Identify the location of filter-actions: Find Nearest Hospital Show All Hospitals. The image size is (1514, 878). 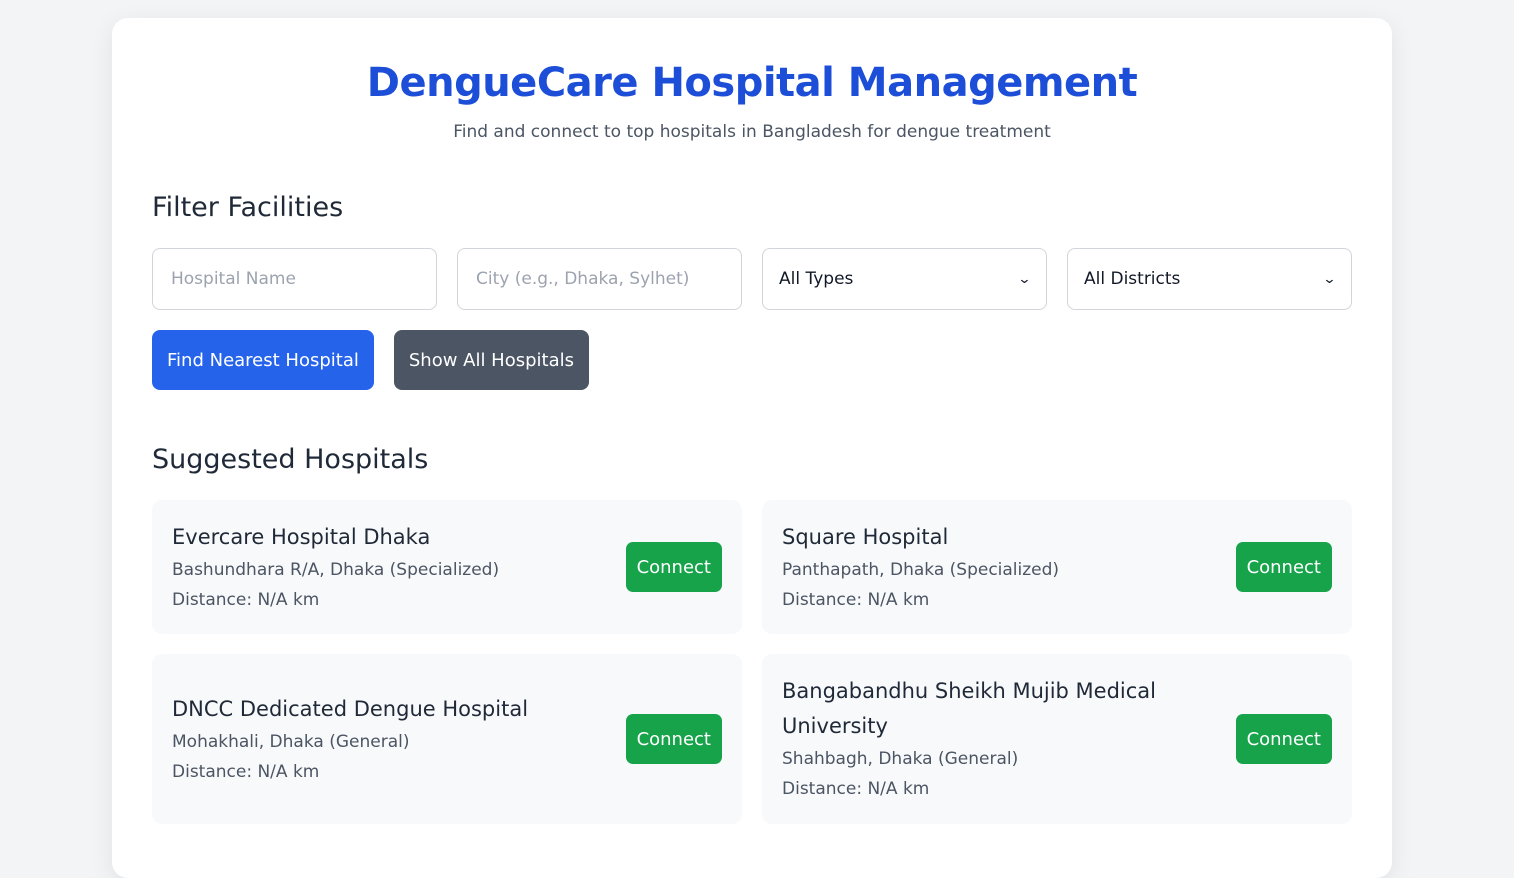
(371, 360).